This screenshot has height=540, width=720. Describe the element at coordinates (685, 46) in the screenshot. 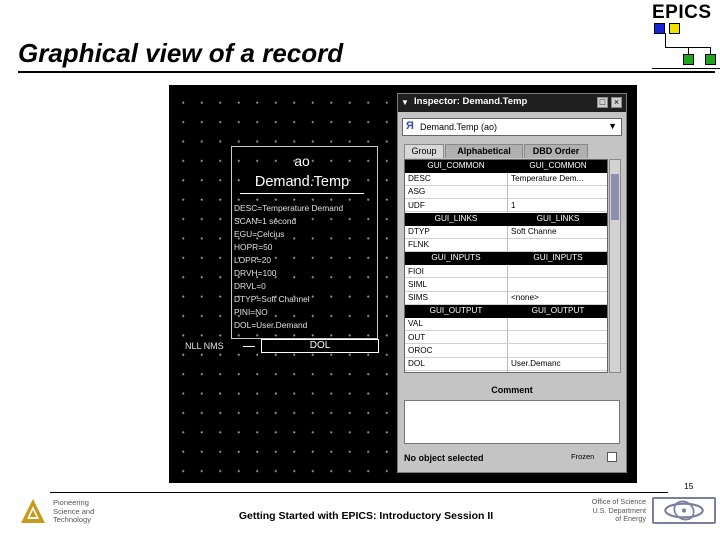

I see `epics-logo` at that location.